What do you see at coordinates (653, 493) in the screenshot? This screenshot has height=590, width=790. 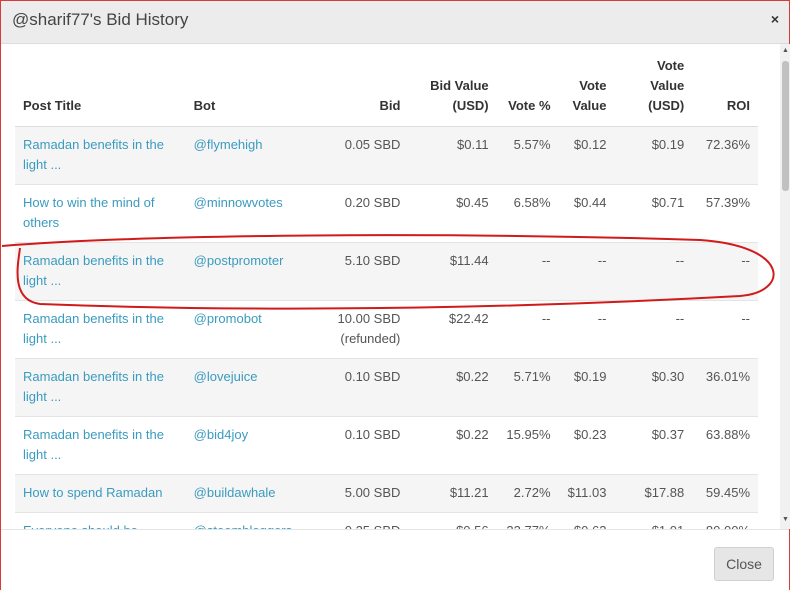 I see `vote-value-usd-cell: $17.88` at bounding box center [653, 493].